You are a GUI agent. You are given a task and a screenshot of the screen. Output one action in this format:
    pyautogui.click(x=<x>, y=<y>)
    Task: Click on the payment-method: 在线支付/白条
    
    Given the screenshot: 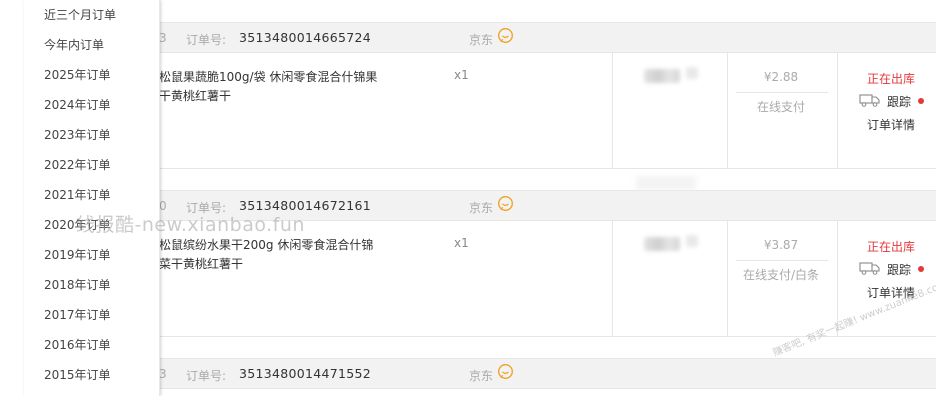 What is the action you would take?
    pyautogui.click(x=781, y=275)
    